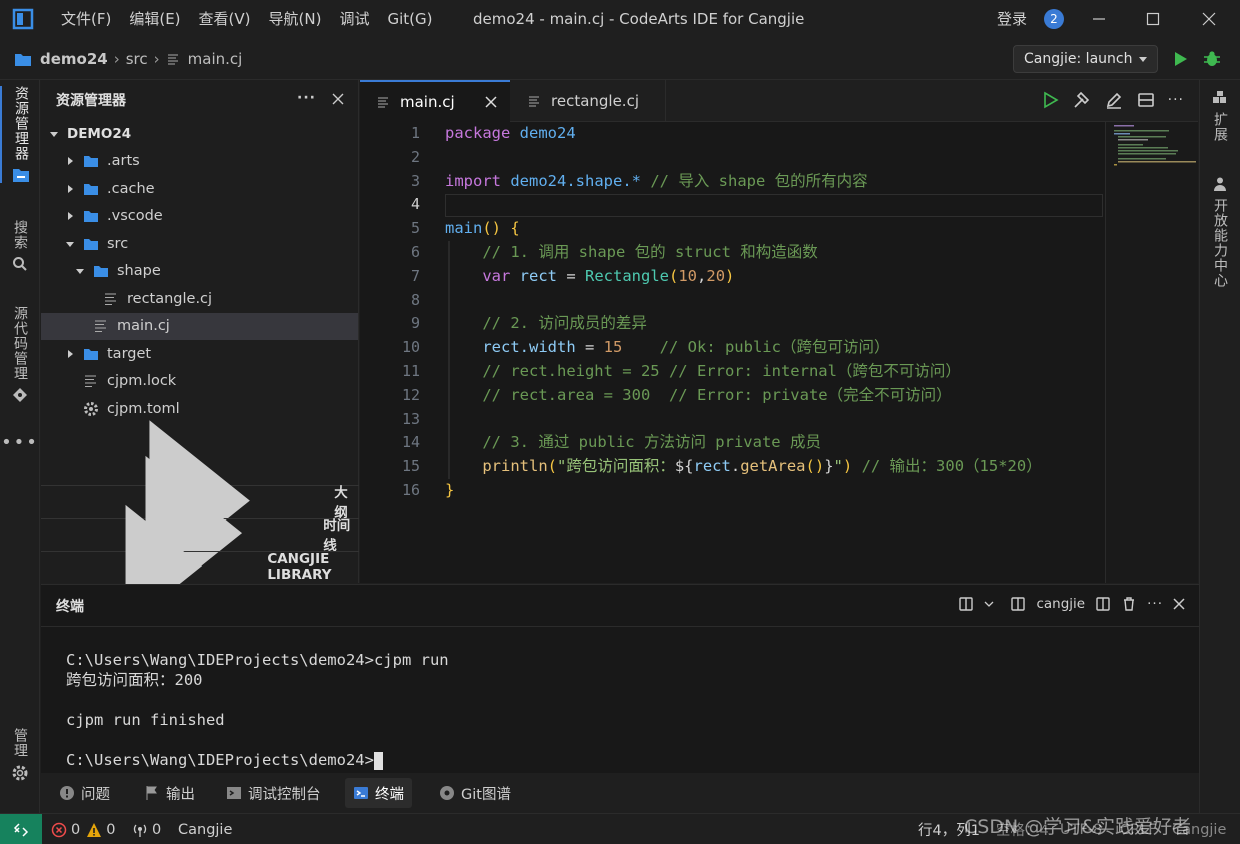 This screenshot has width=1240, height=844. Describe the element at coordinates (1114, 100) in the screenshot. I see `edit-pencil-icon` at that location.